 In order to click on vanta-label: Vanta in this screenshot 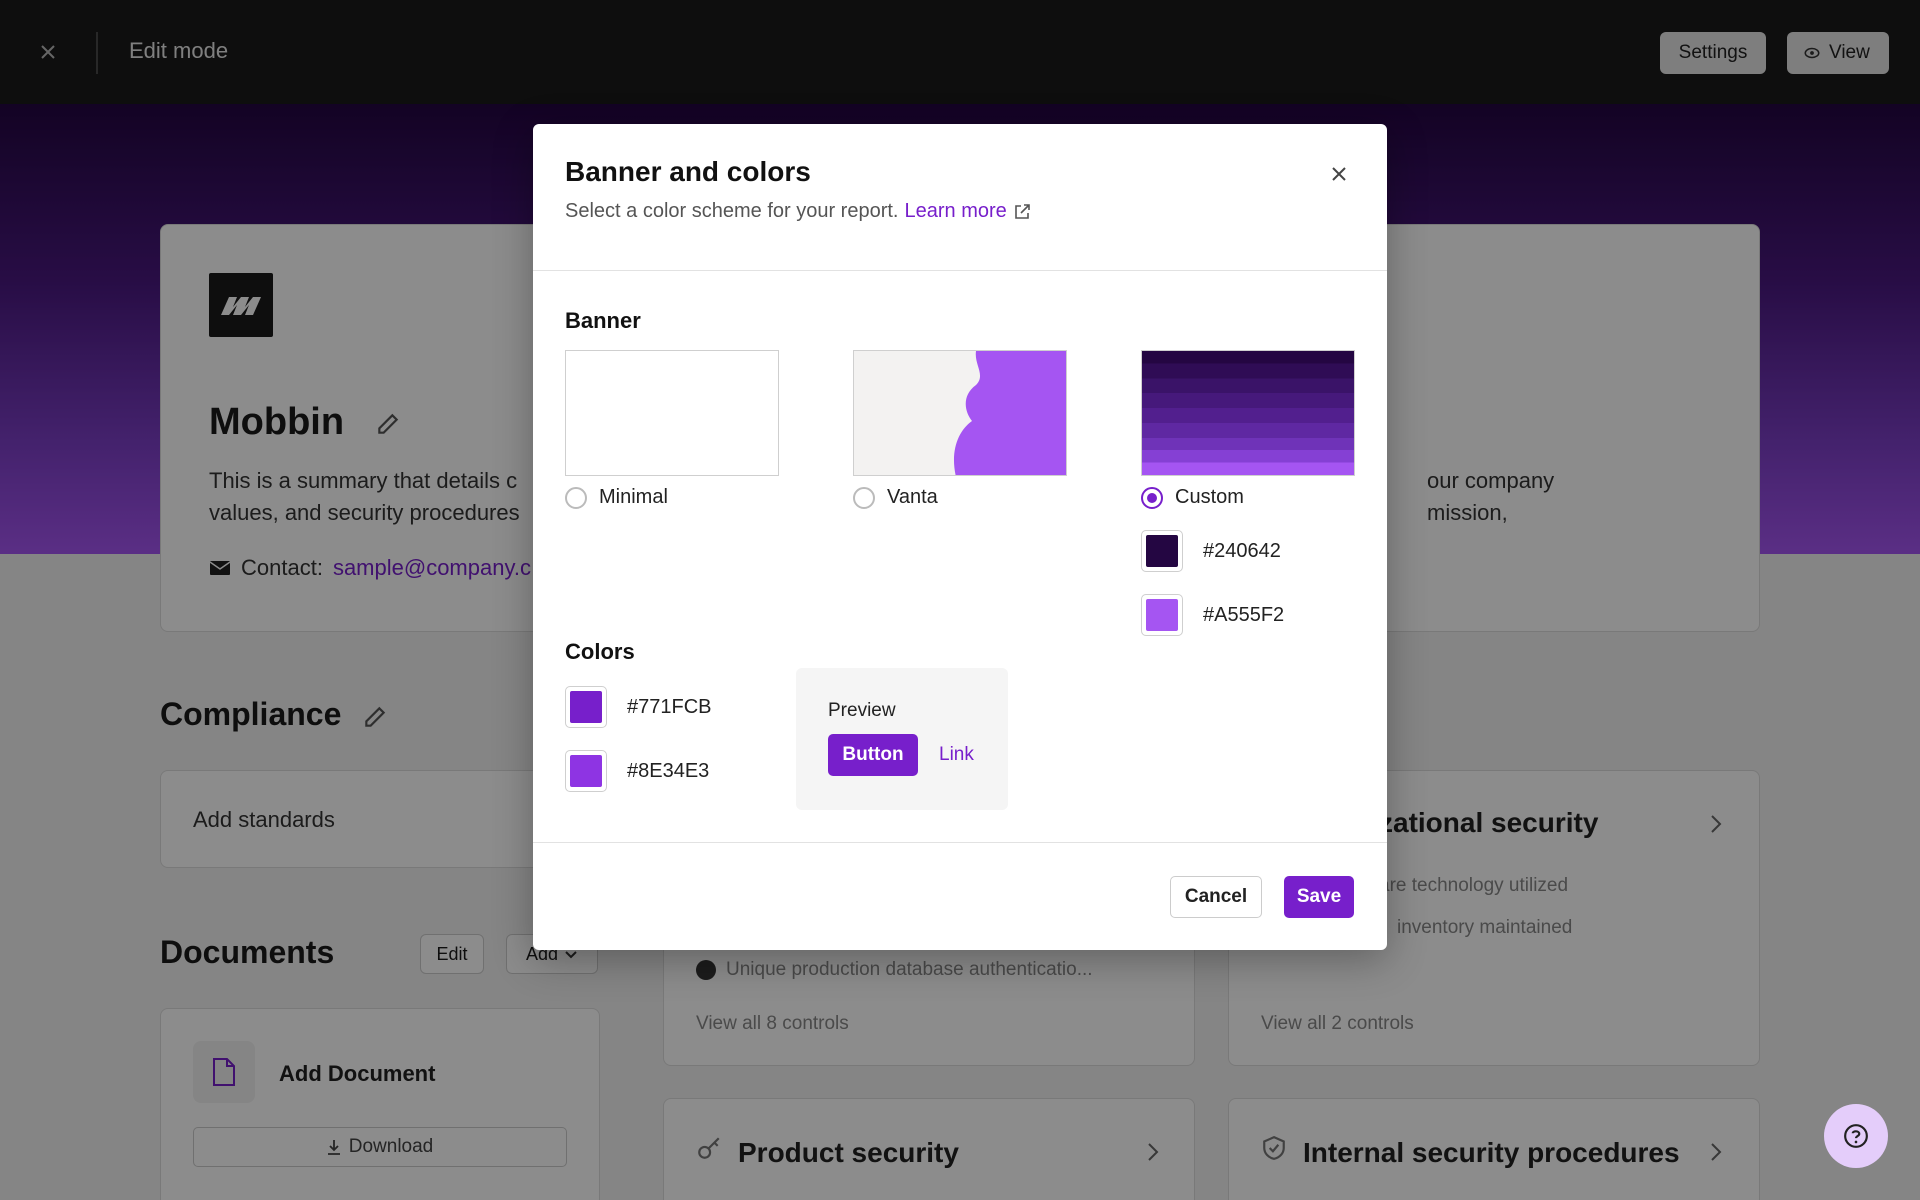, I will do `click(912, 497)`.